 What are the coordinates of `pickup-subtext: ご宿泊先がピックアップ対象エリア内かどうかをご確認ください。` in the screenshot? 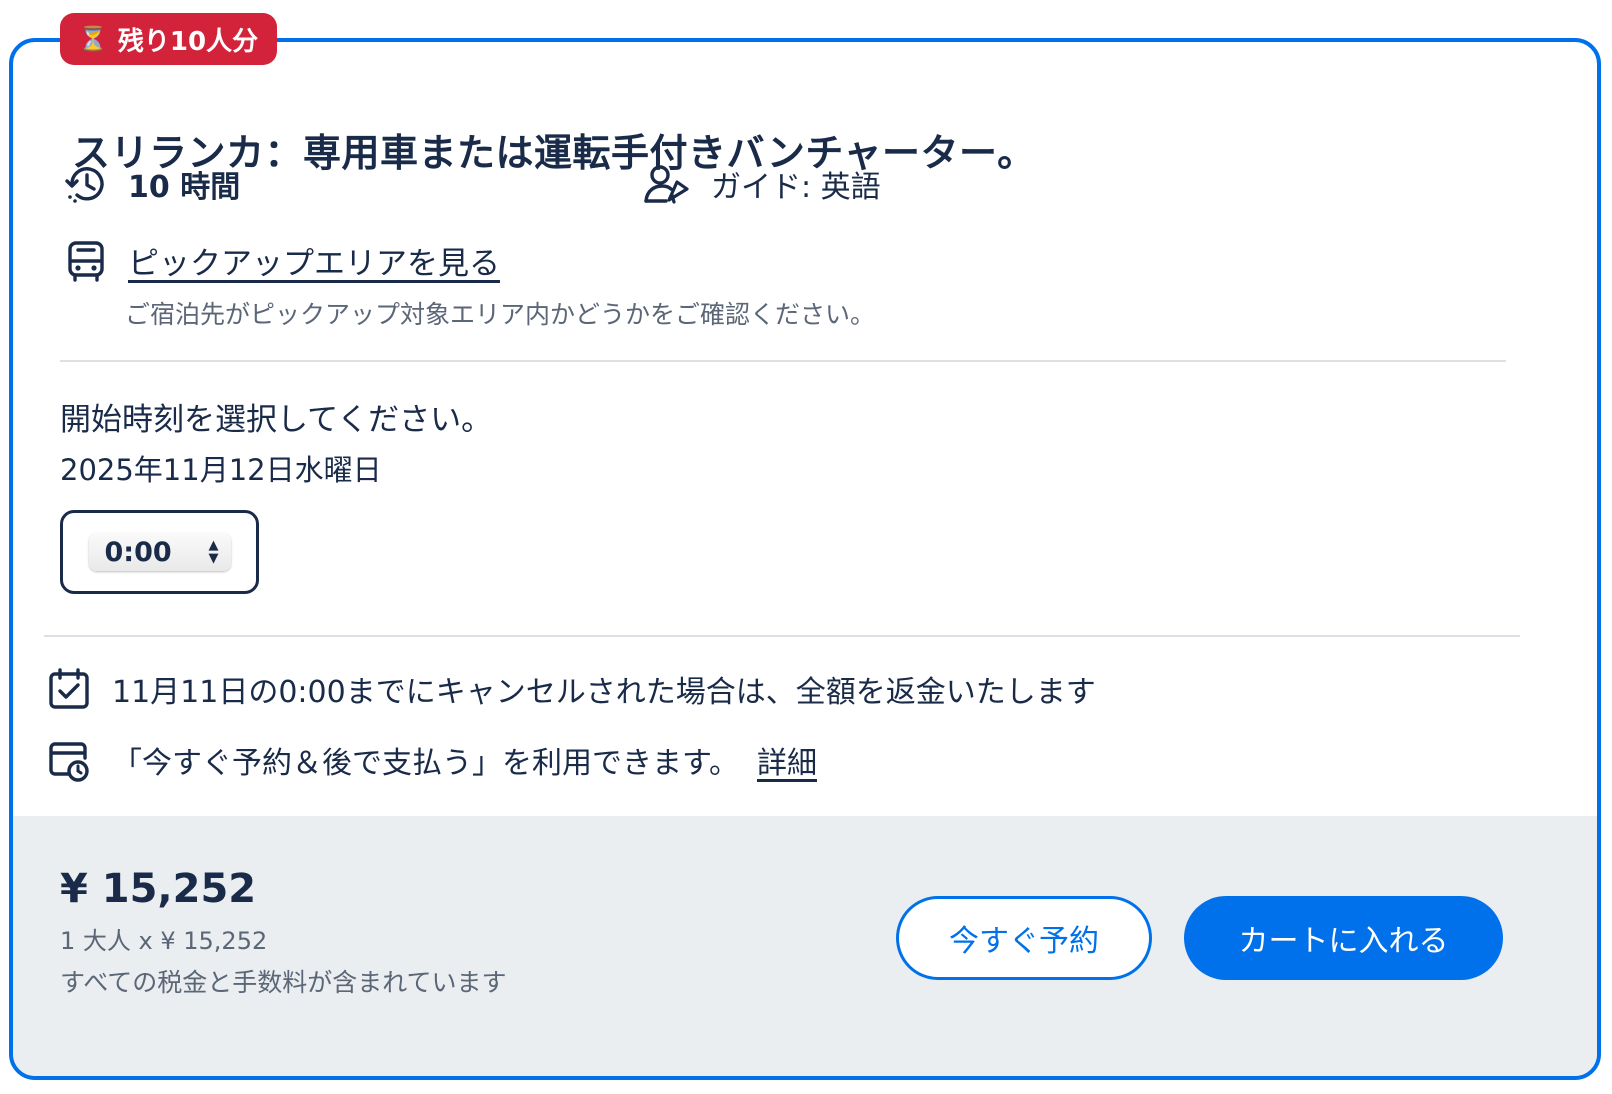 It's located at (500, 314).